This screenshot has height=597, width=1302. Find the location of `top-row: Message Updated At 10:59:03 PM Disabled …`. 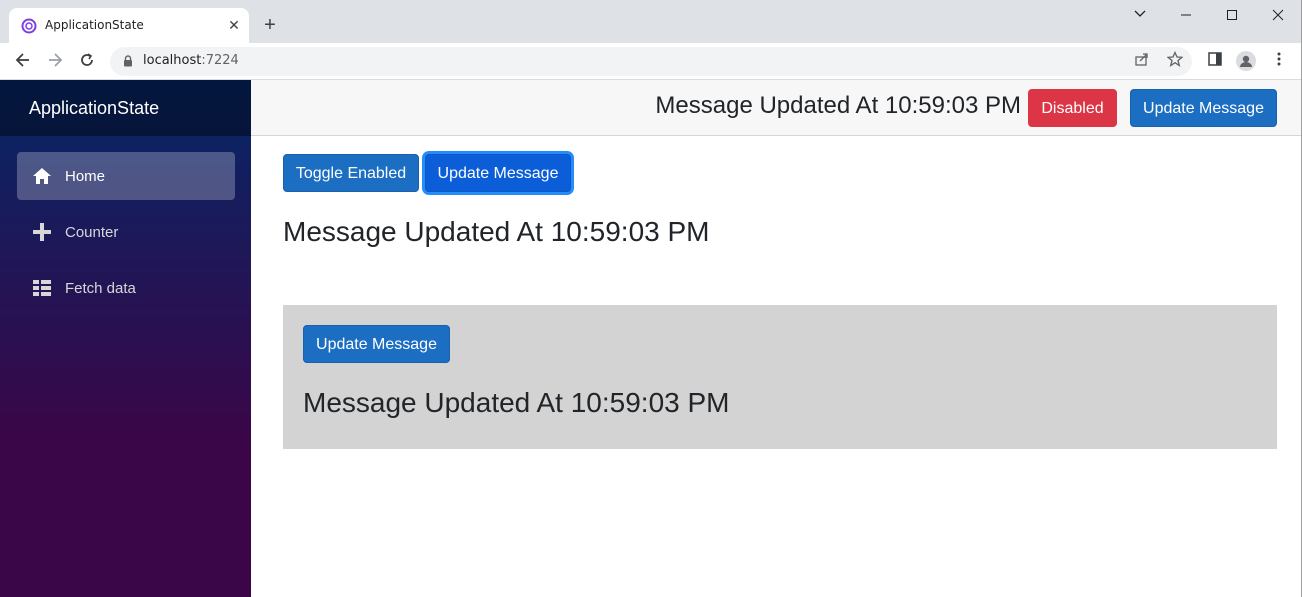

top-row: Message Updated At 10:59:03 PM Disabled … is located at coordinates (776, 108).